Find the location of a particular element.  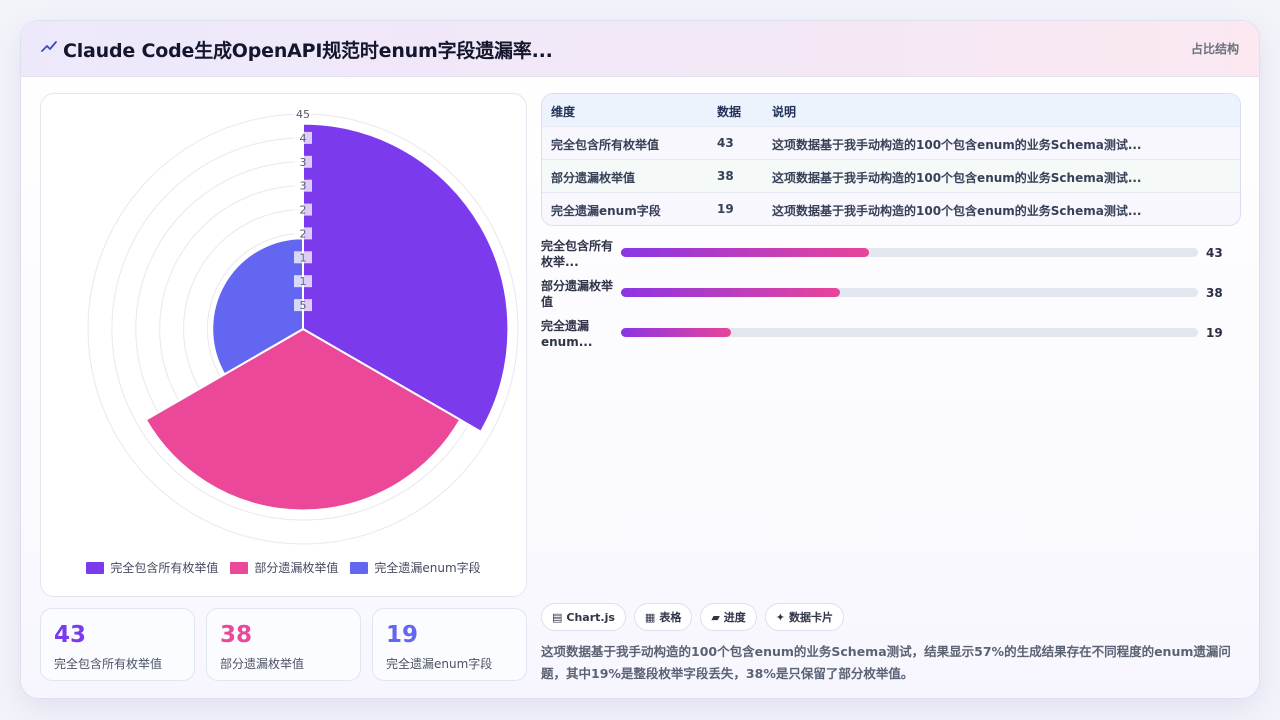

stat-value: 43 is located at coordinates (70, 635).